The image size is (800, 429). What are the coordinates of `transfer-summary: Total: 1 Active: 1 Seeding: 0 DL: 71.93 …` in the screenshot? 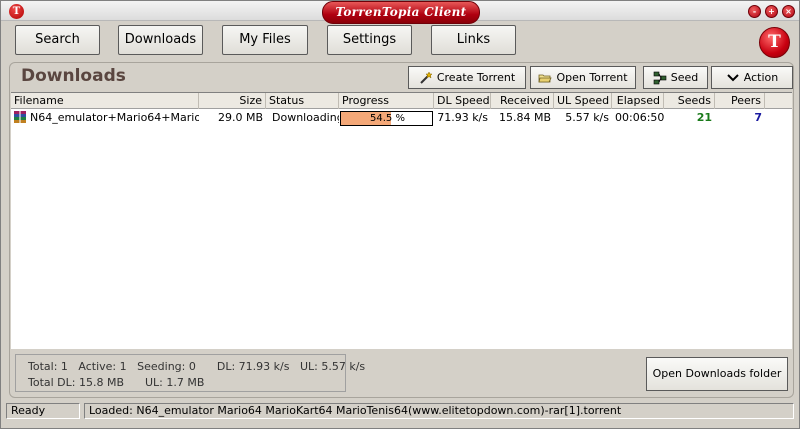 It's located at (190, 373).